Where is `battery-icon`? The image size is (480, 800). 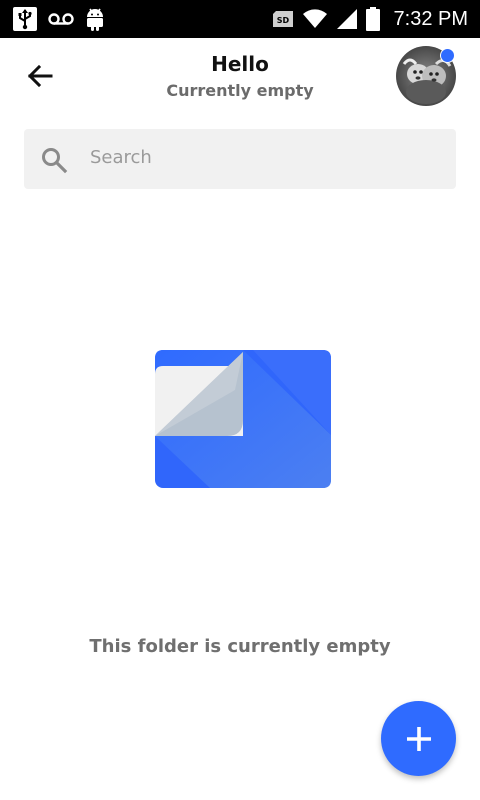
battery-icon is located at coordinates (372, 19).